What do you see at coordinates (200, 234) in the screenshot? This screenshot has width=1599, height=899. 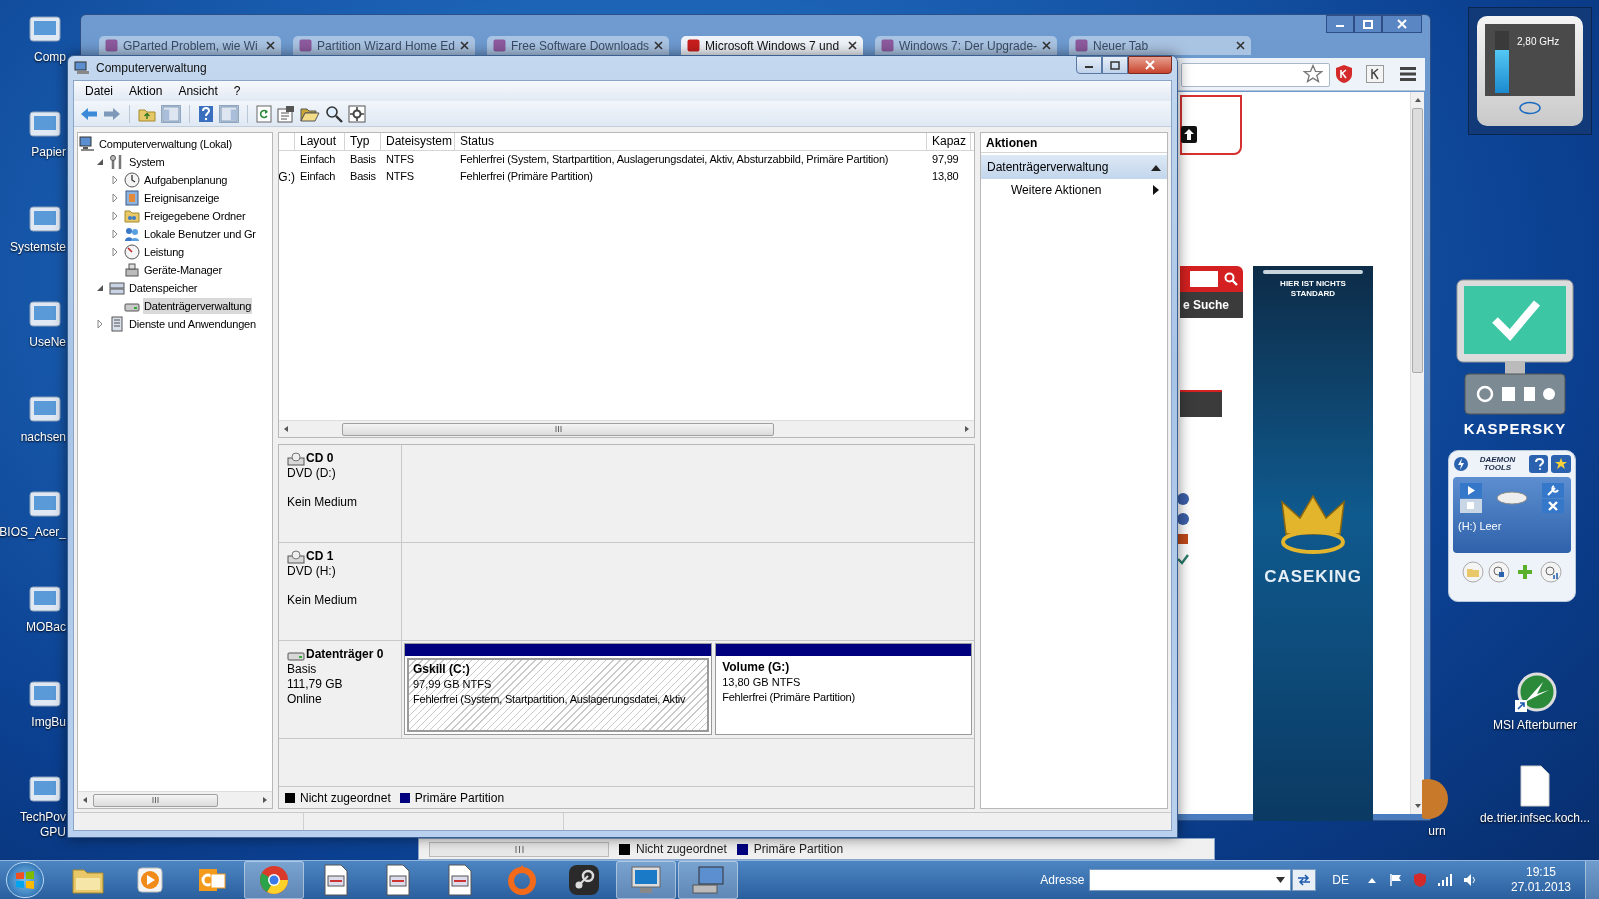 I see `tree-item: Lokale Benutzer und Gr` at bounding box center [200, 234].